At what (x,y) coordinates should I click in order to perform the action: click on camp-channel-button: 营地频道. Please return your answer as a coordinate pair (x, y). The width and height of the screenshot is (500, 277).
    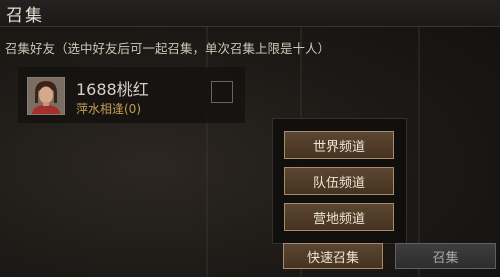
    Looking at the image, I should click on (339, 217).